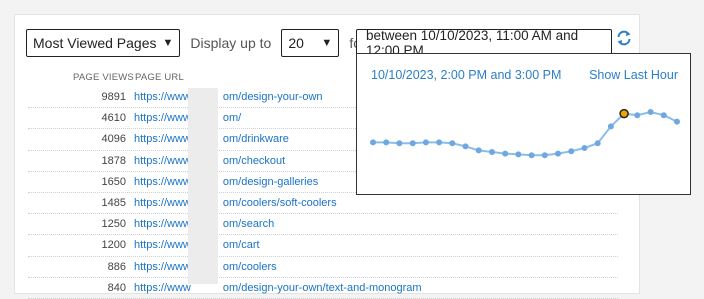  I want to click on report-type-value: Most Viewed Pages, so click(95, 43).